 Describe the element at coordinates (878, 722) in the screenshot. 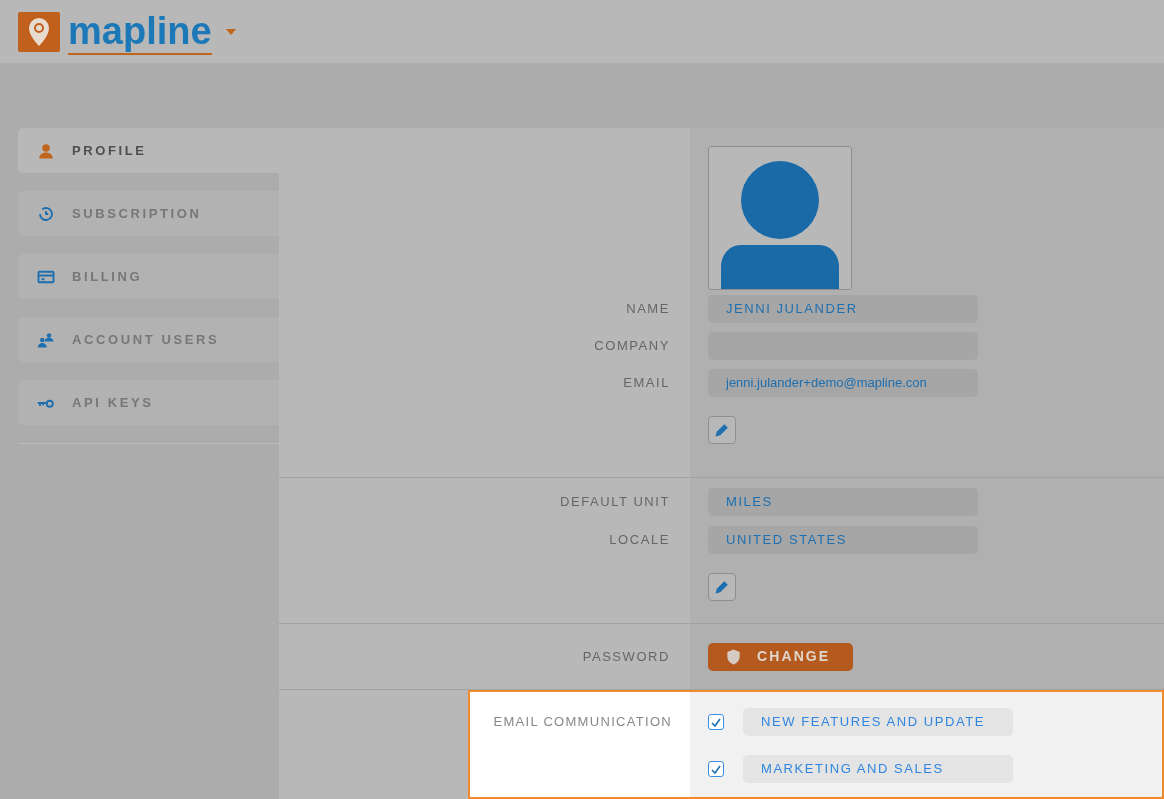

I see `option-label: NEW FEATURES AND UPDATE` at that location.